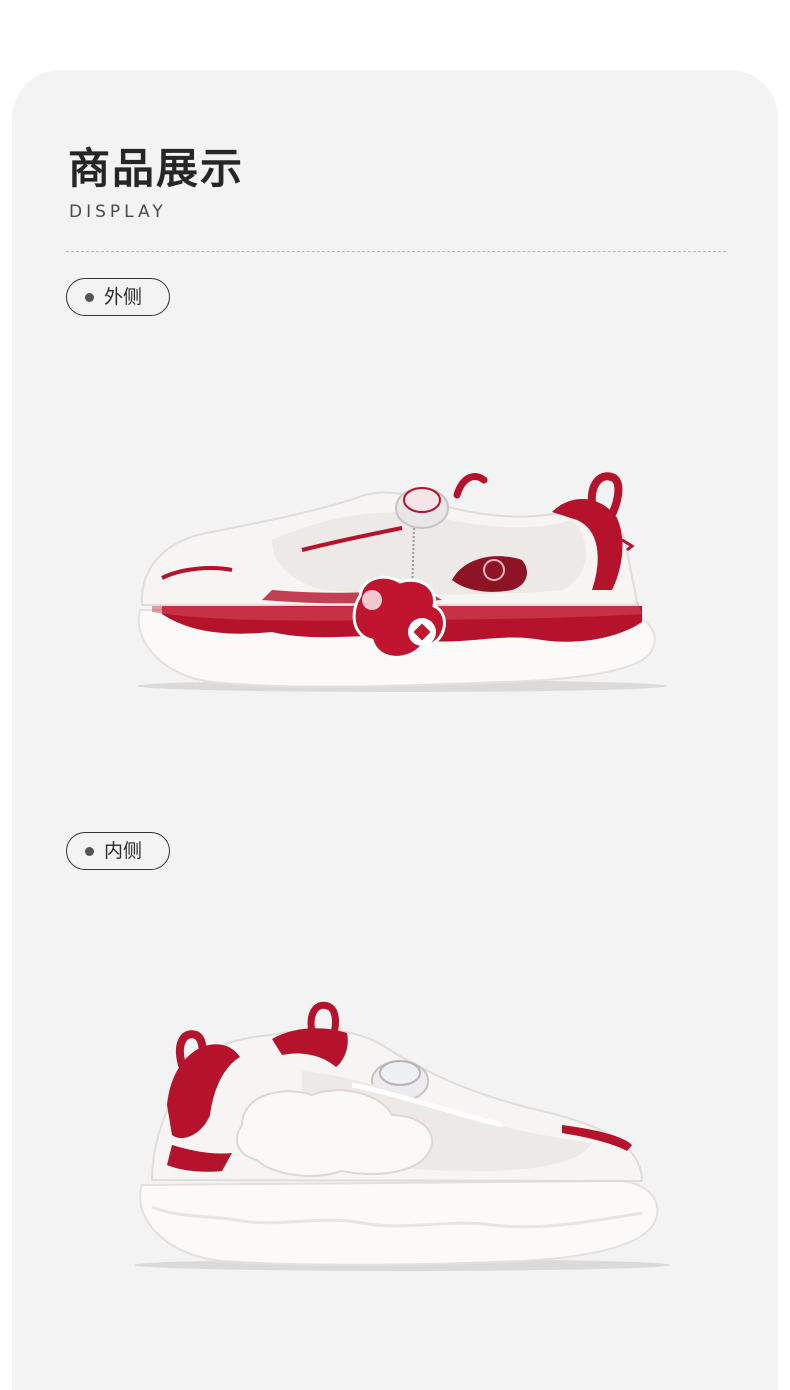 The width and height of the screenshot is (790, 1390). I want to click on section-tag-inner: 内侧, so click(118, 851).